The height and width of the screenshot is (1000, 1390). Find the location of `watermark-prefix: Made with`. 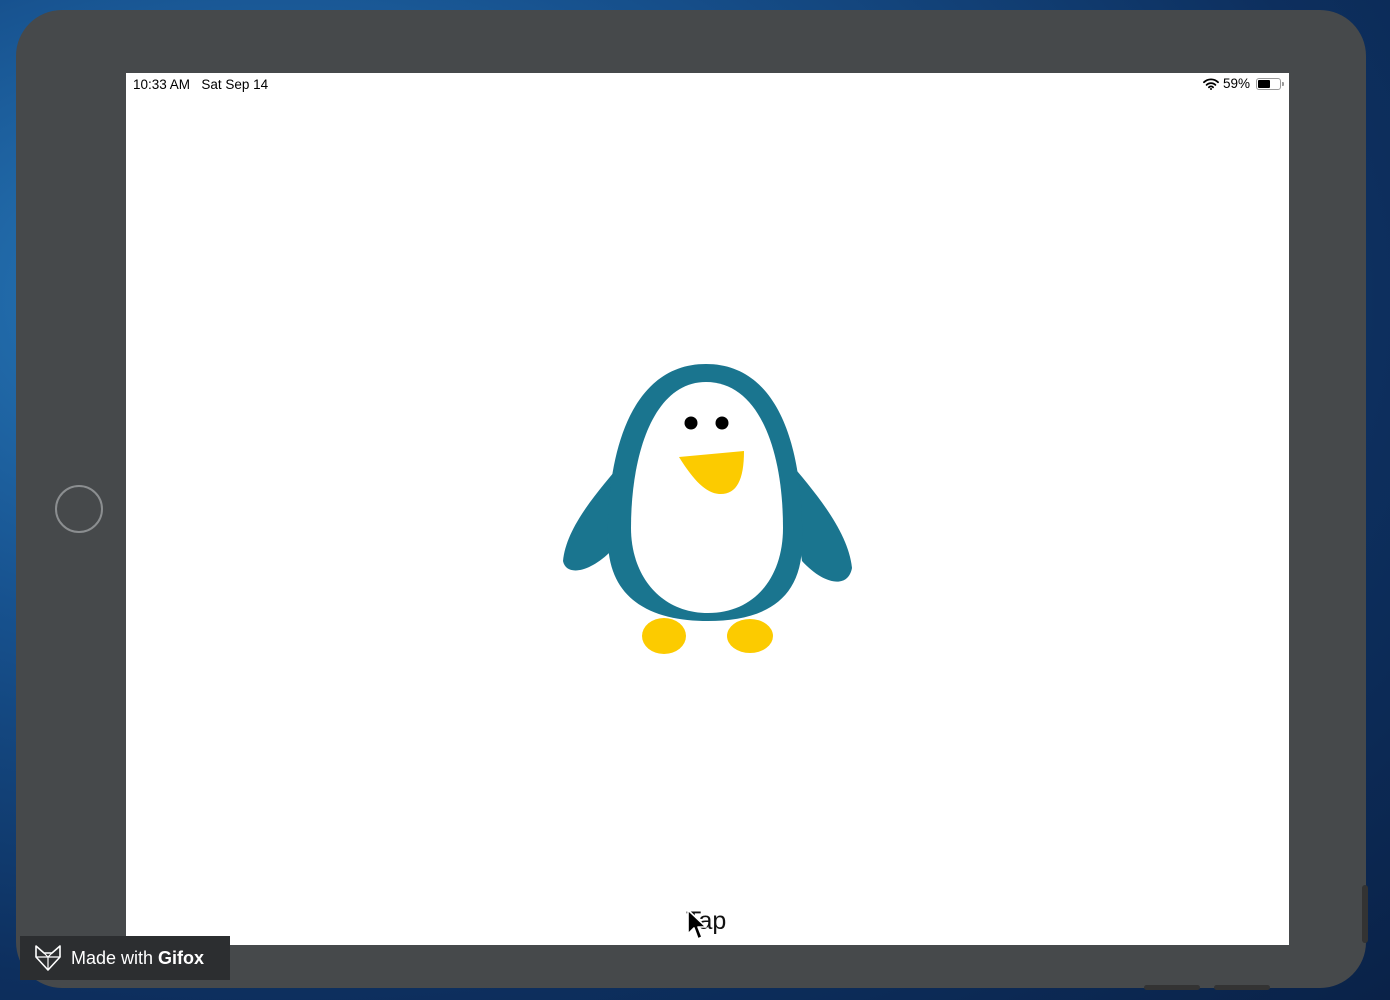

watermark-prefix: Made with is located at coordinates (112, 957).